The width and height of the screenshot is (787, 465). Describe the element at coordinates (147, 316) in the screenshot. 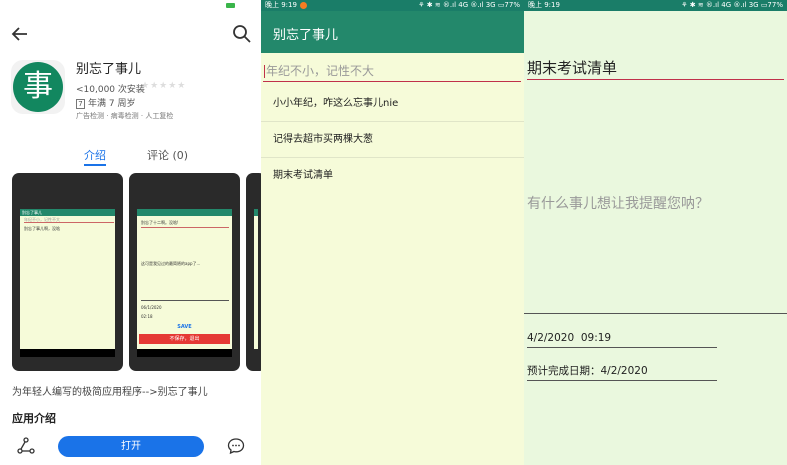

I see `mini-time: 02:18` at that location.